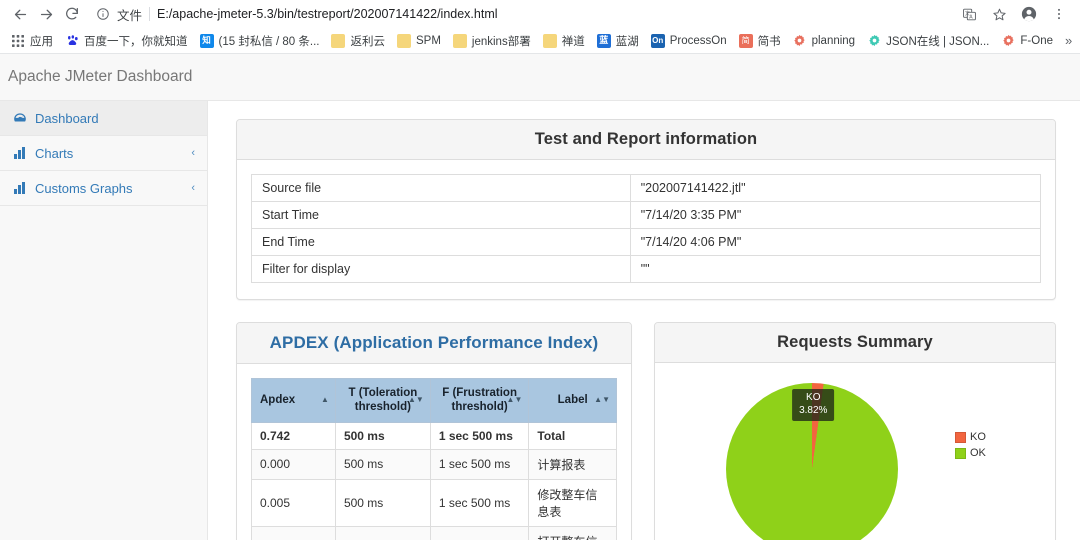 The width and height of the screenshot is (1080, 540). I want to click on bookmark-label: jenkins部署, so click(501, 41).